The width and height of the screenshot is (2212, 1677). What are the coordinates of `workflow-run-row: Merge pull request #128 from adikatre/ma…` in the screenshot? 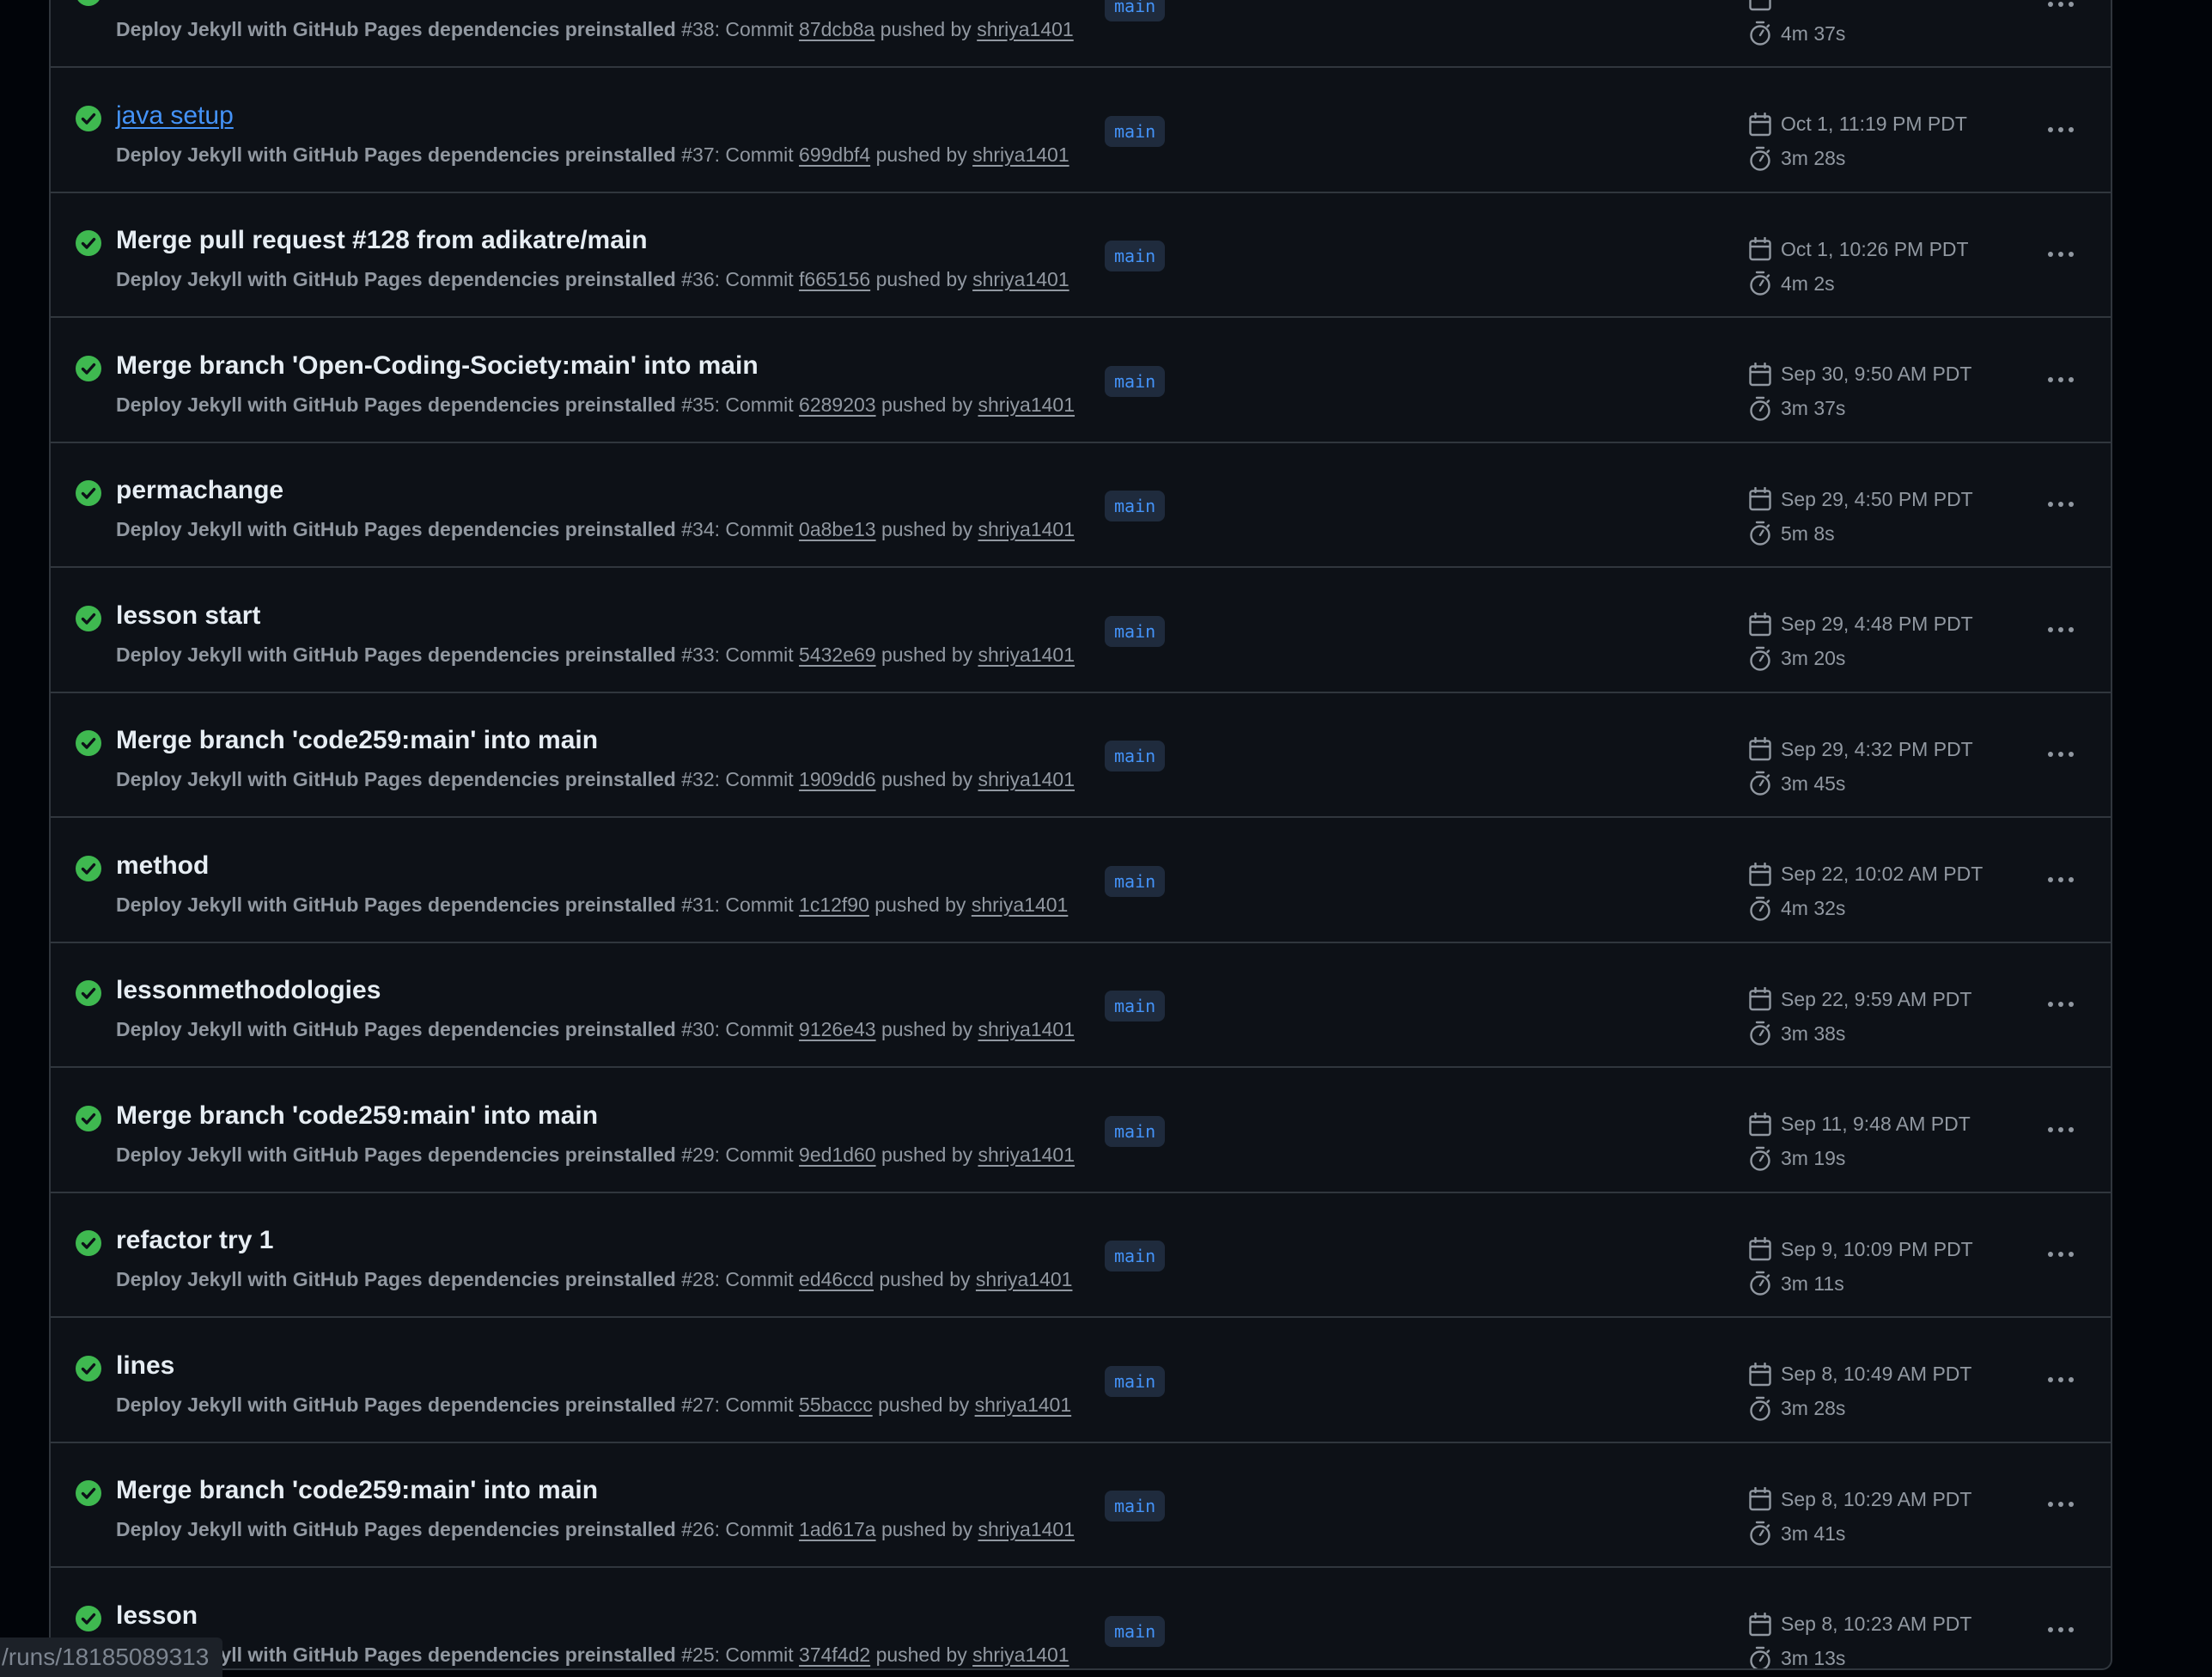 It's located at (1081, 256).